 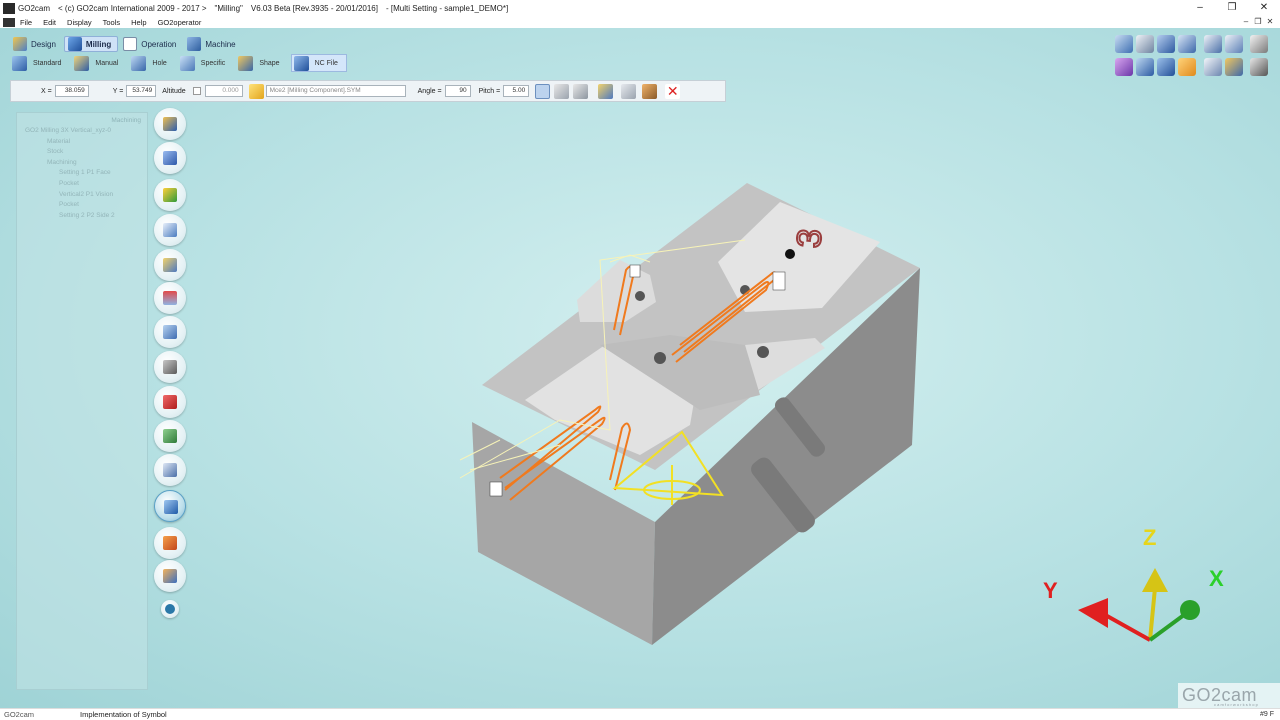 I want to click on altitude-label: Altitude, so click(x=174, y=91).